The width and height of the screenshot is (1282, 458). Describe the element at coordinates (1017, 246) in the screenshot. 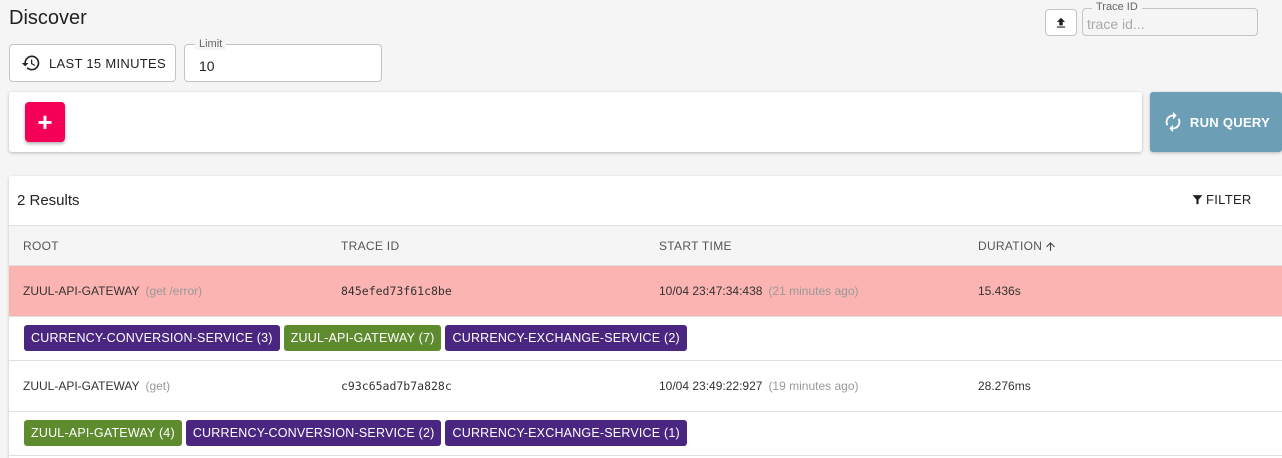

I see `column-duration: DURATION` at that location.